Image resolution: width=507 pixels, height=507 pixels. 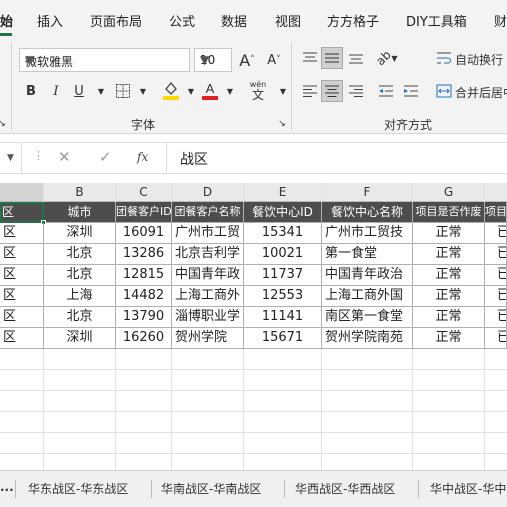 What do you see at coordinates (332, 58) in the screenshot?
I see `align-middle-button` at bounding box center [332, 58].